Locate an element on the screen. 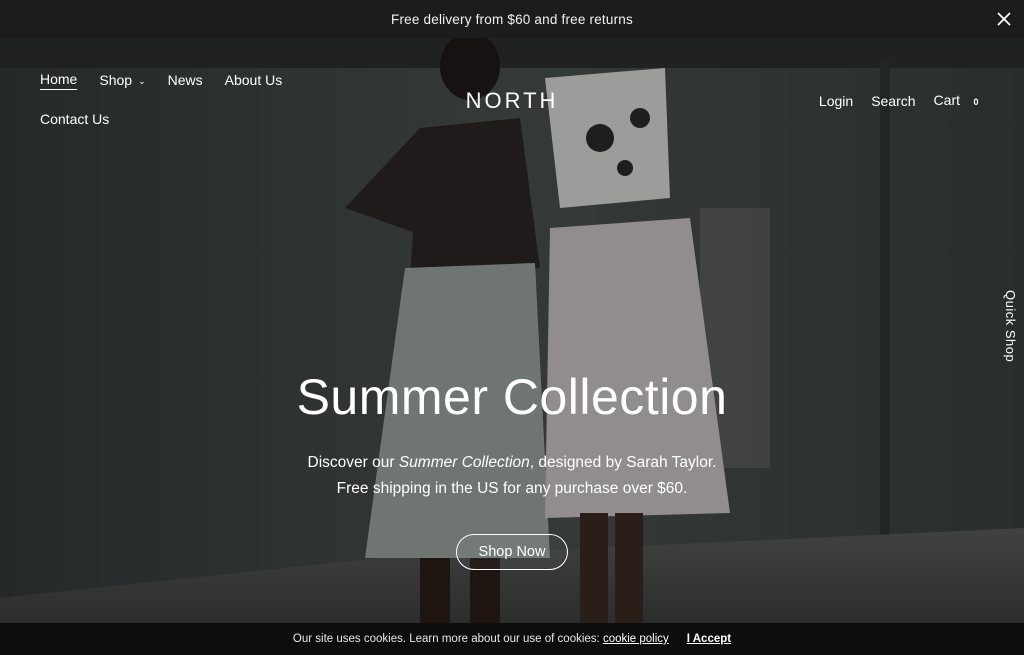 This screenshot has width=1024, height=655. close-icon is located at coordinates (1004, 19).